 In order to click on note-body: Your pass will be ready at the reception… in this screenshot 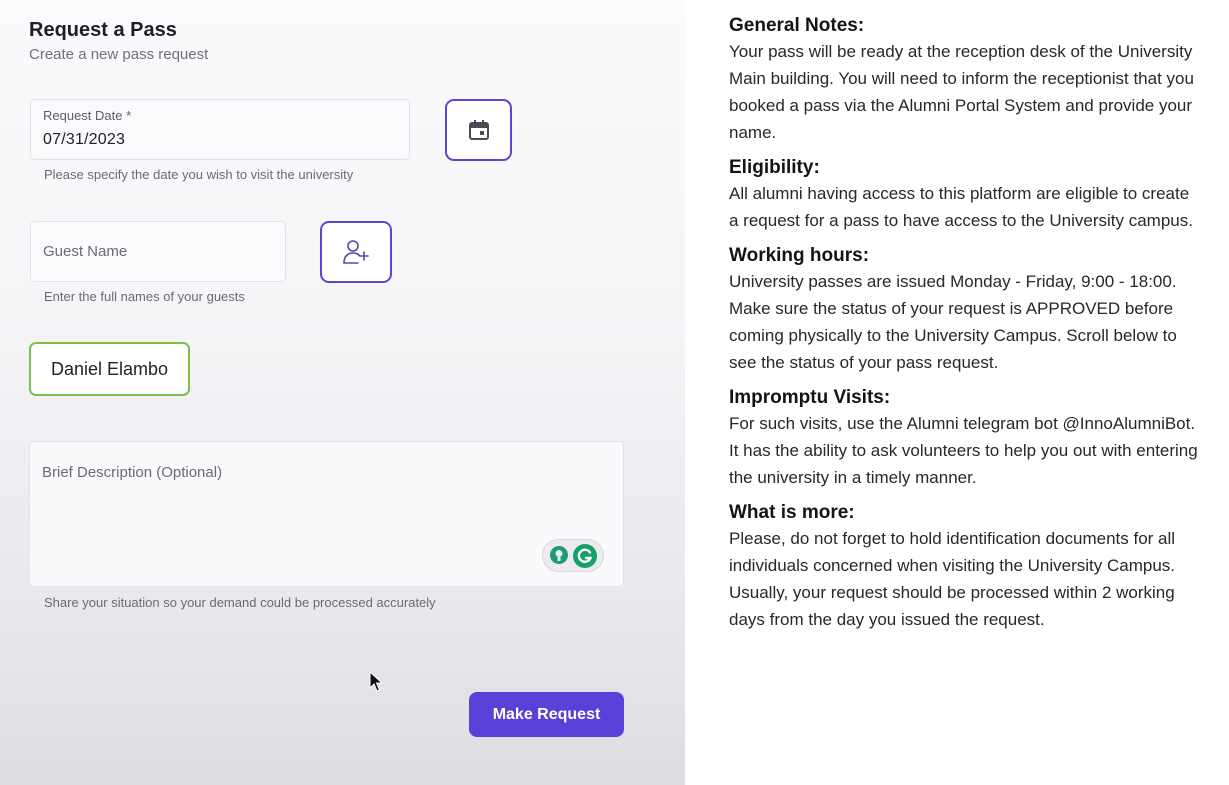, I will do `click(961, 92)`.